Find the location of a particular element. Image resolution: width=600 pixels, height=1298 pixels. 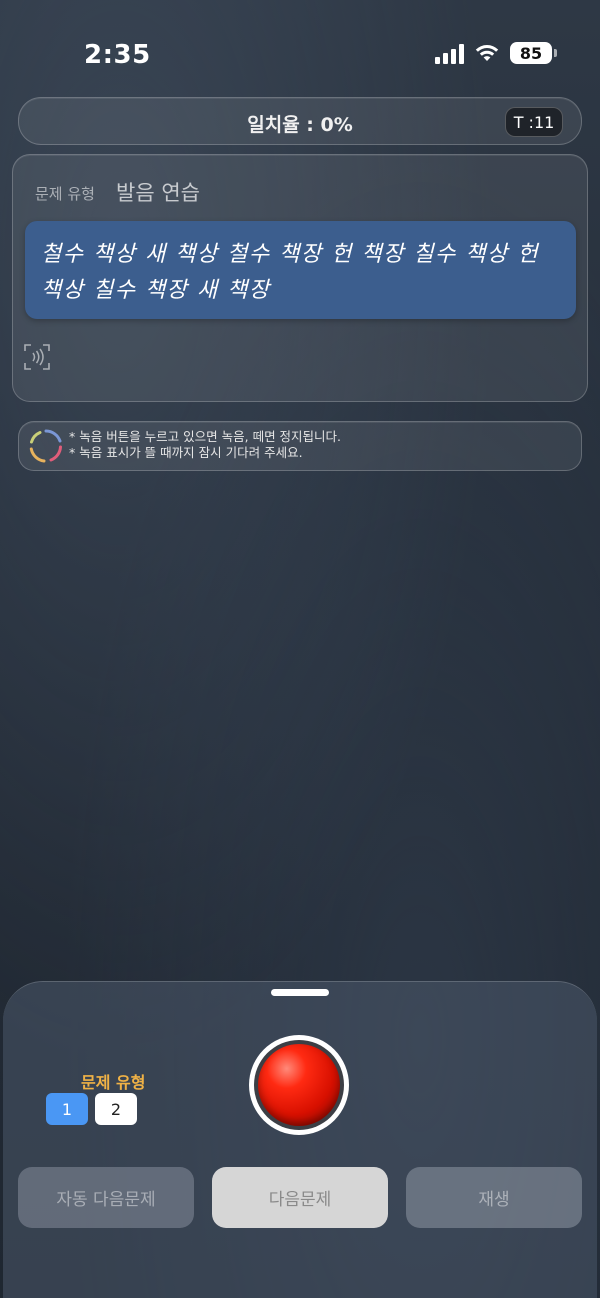

hint-line-1: * 녹음 버튼을 누르고 있으면 녹음, 떼면 정지됩니다. is located at coordinates (205, 436).